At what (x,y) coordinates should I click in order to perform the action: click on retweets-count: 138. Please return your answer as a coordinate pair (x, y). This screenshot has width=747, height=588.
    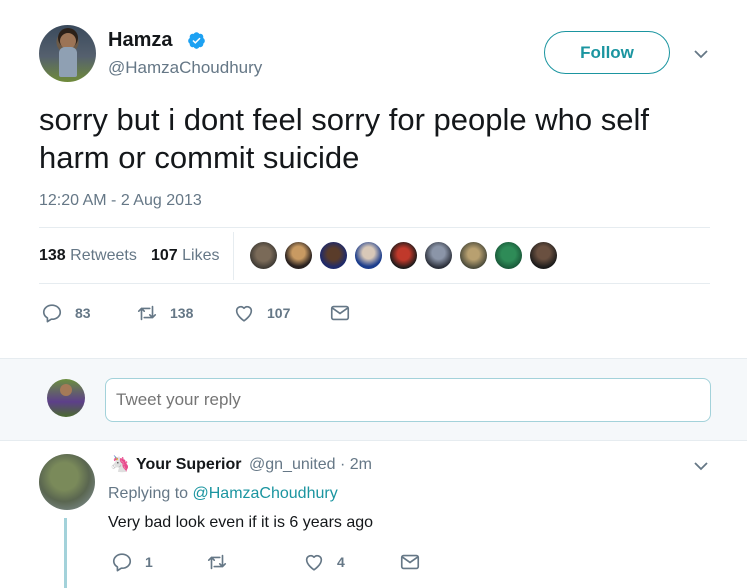
    Looking at the image, I should click on (52, 255).